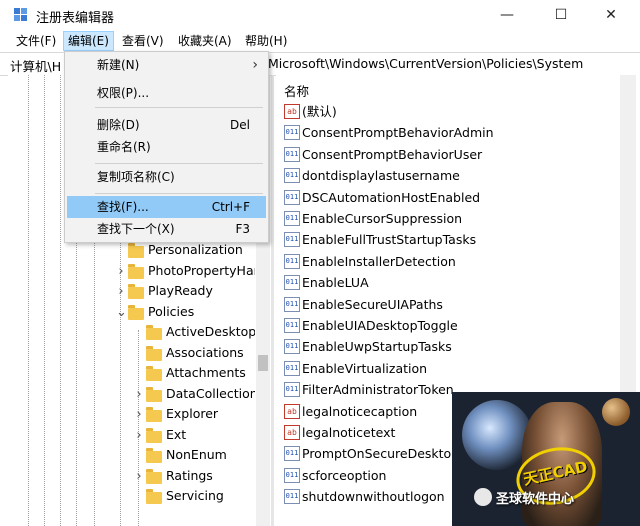 The width and height of the screenshot is (640, 526). What do you see at coordinates (263, 363) in the screenshot?
I see `tree-scrollbar-thumb` at bounding box center [263, 363].